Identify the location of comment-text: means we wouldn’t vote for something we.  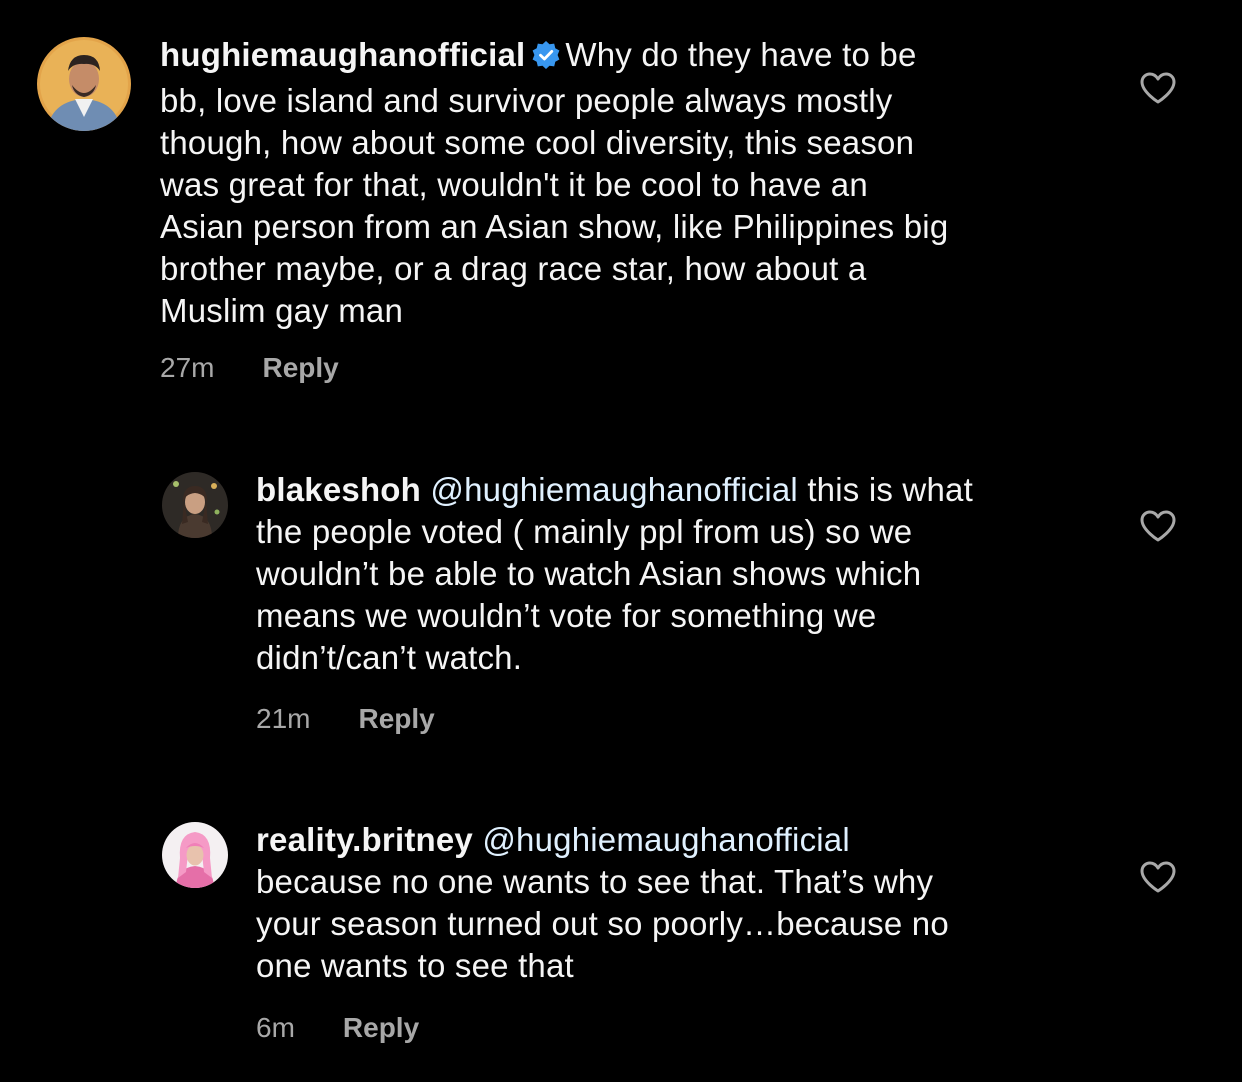
(566, 615).